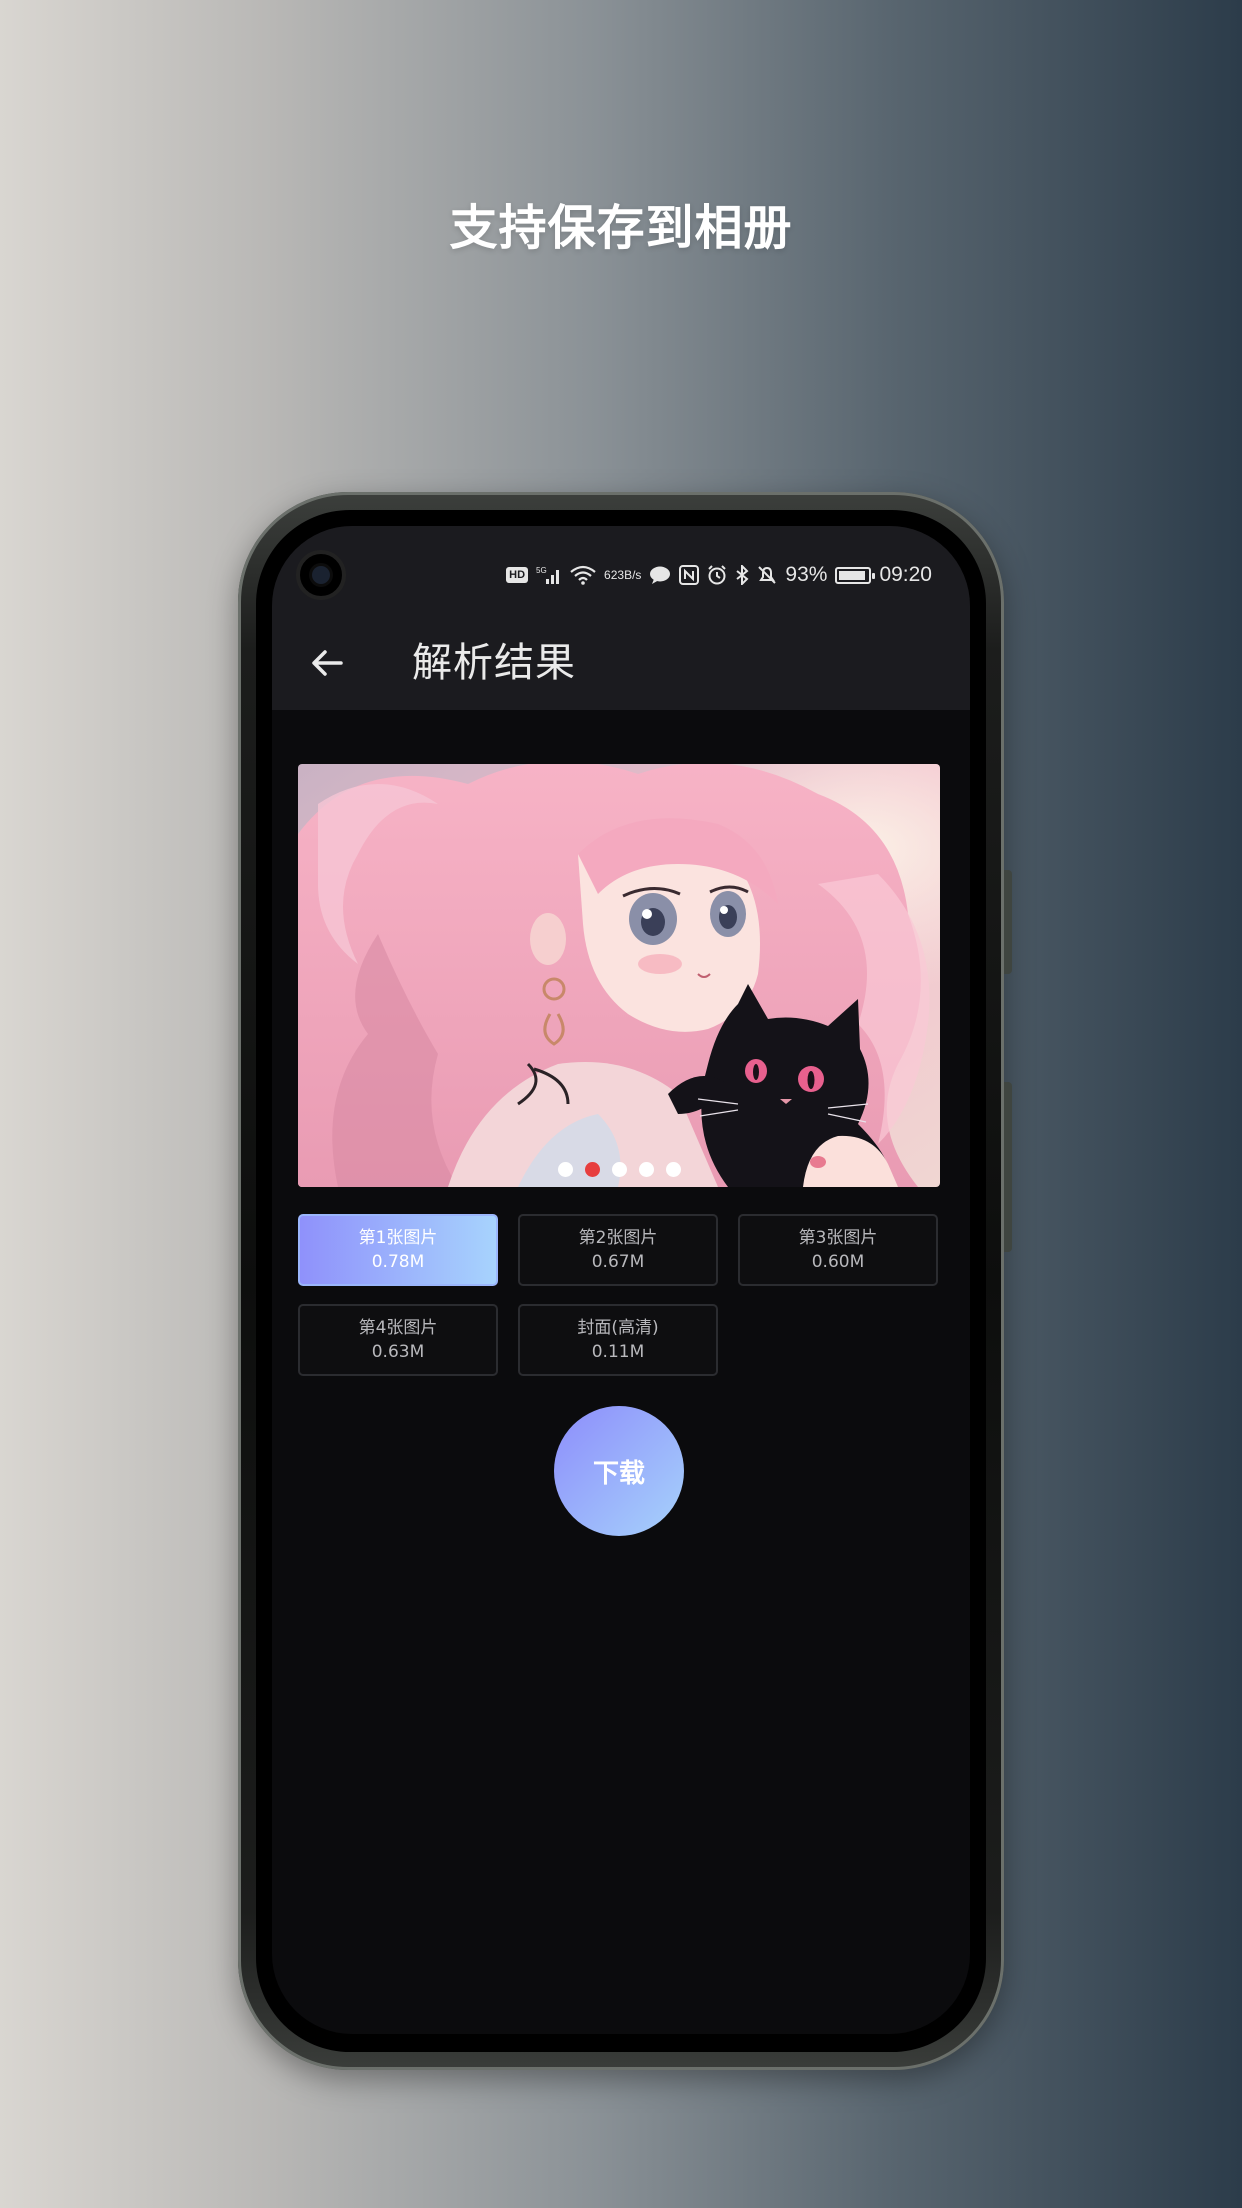 This screenshot has height=2208, width=1242. Describe the element at coordinates (321, 575) in the screenshot. I see `front-camera` at that location.